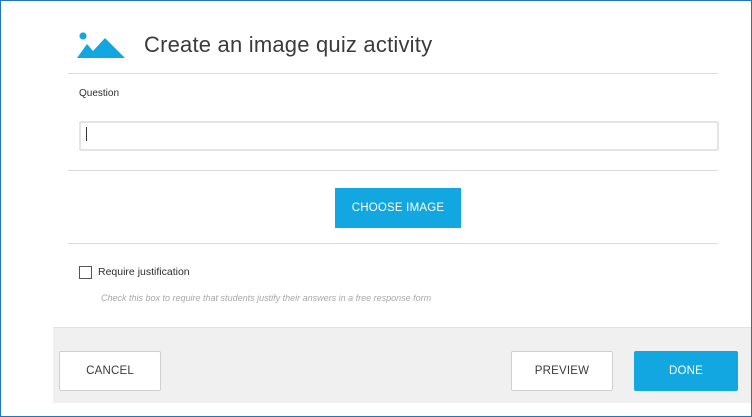  I want to click on require-justification-label: Require justification, so click(144, 272).